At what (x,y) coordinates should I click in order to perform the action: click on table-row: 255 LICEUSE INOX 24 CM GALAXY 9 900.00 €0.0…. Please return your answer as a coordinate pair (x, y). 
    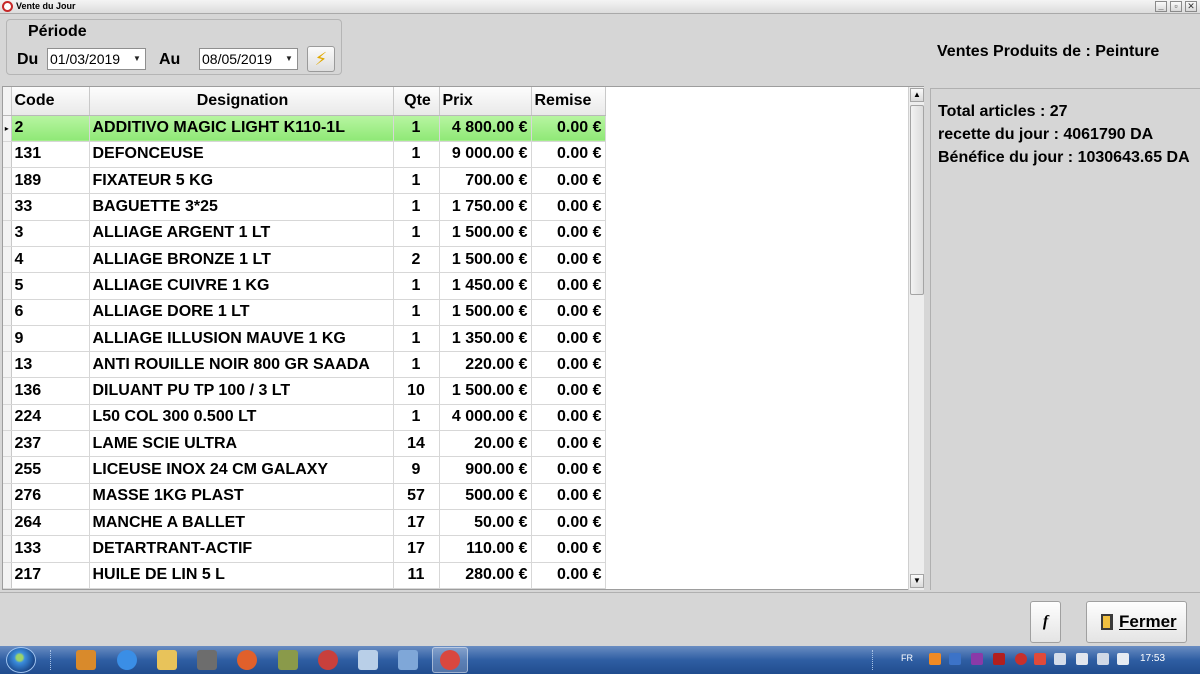
    Looking at the image, I should click on (304, 470).